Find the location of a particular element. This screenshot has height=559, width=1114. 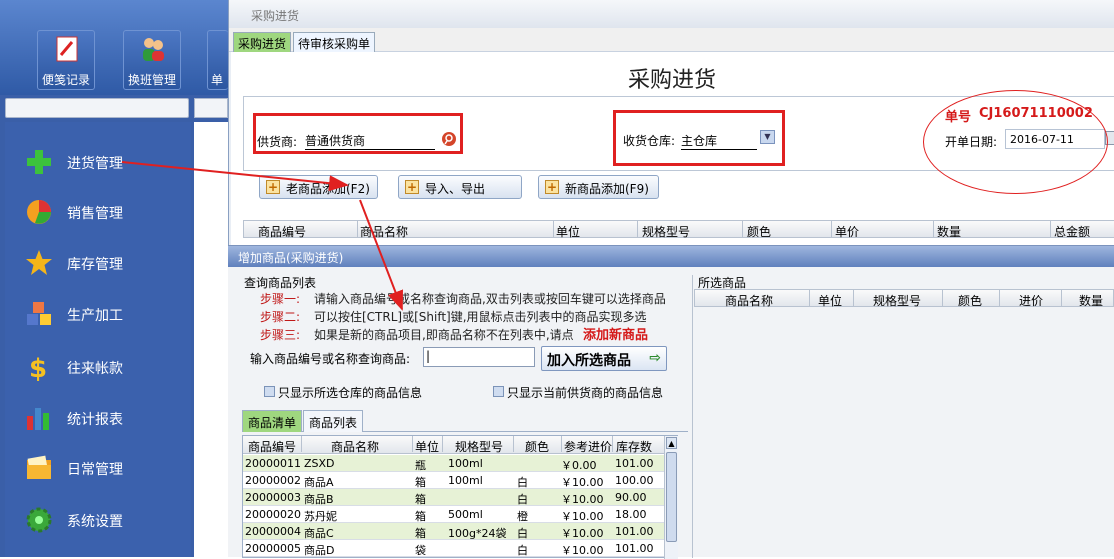

table-row: 20000020 苏丹妮 箱 500ml 橙 ￥10.00 18.00 is located at coordinates (453, 514).